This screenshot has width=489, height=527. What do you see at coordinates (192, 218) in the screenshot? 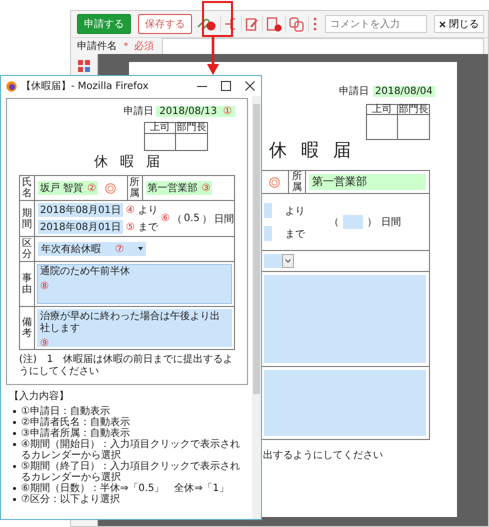
I see `days-value: 0.5` at bounding box center [192, 218].